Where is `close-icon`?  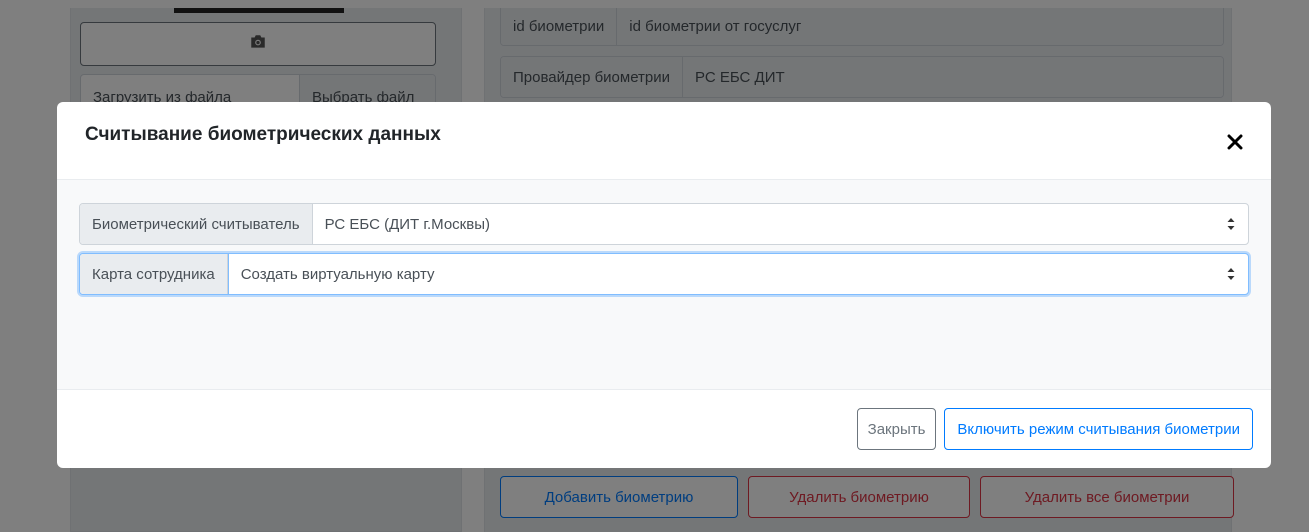 close-icon is located at coordinates (1237, 144).